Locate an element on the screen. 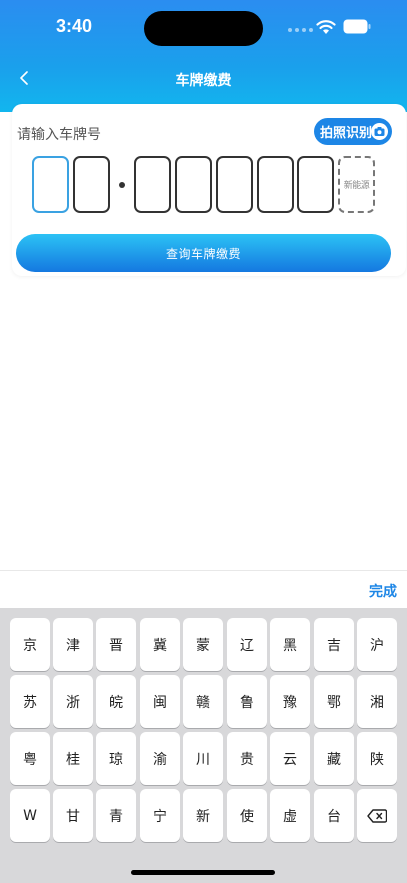 The image size is (407, 883). home-indicator is located at coordinates (203, 872).